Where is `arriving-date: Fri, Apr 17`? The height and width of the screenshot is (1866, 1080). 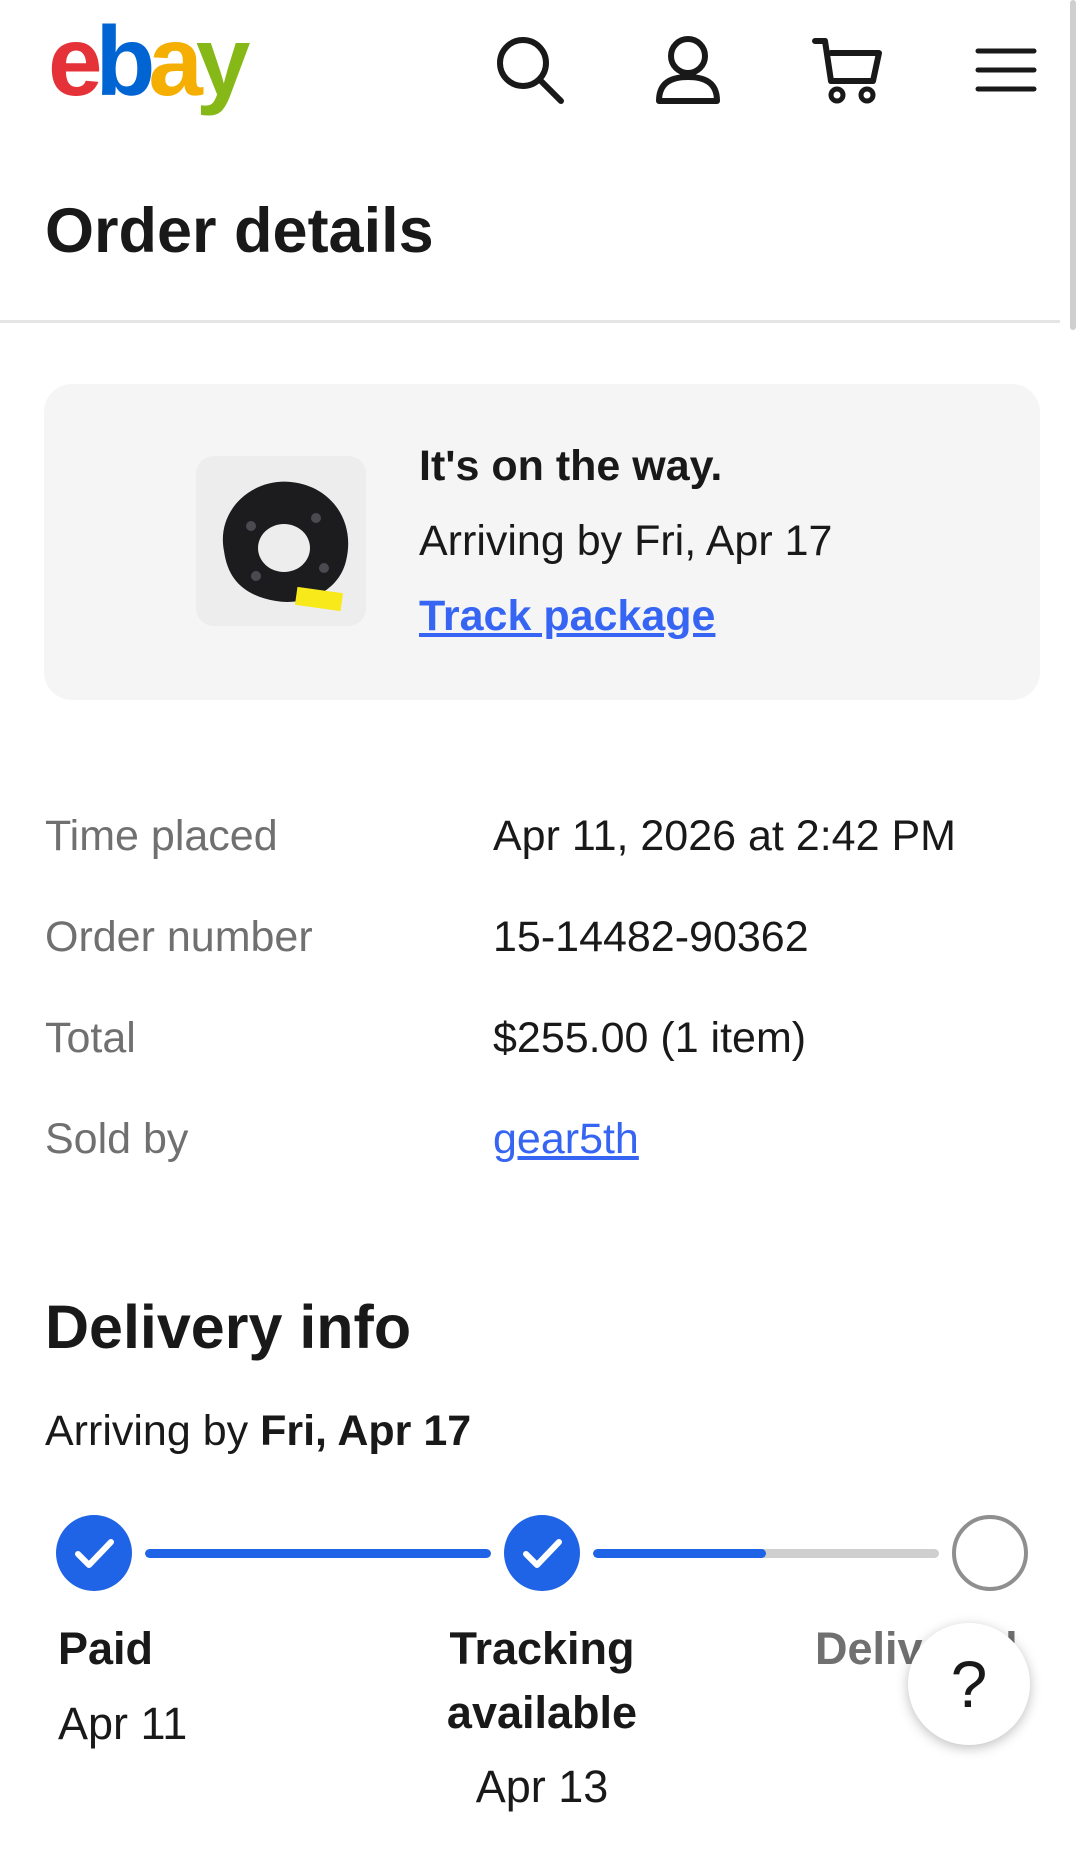
arriving-date: Fri, Apr 17 is located at coordinates (366, 1431).